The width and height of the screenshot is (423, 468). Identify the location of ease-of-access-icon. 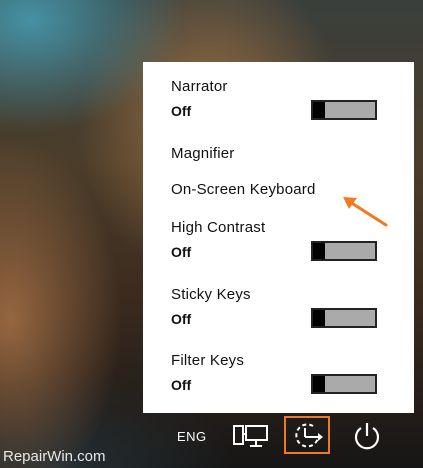
(309, 435).